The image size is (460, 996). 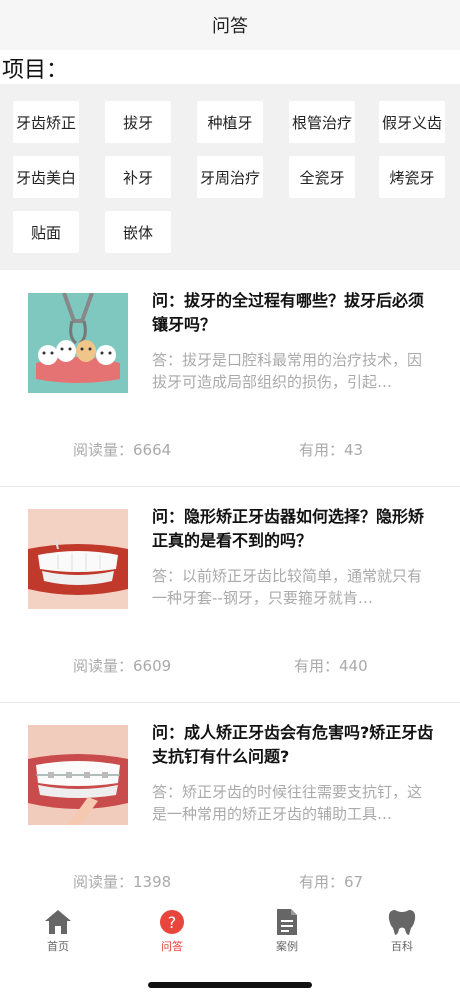 What do you see at coordinates (138, 232) in the screenshot?
I see `tag-item: 嵌体` at bounding box center [138, 232].